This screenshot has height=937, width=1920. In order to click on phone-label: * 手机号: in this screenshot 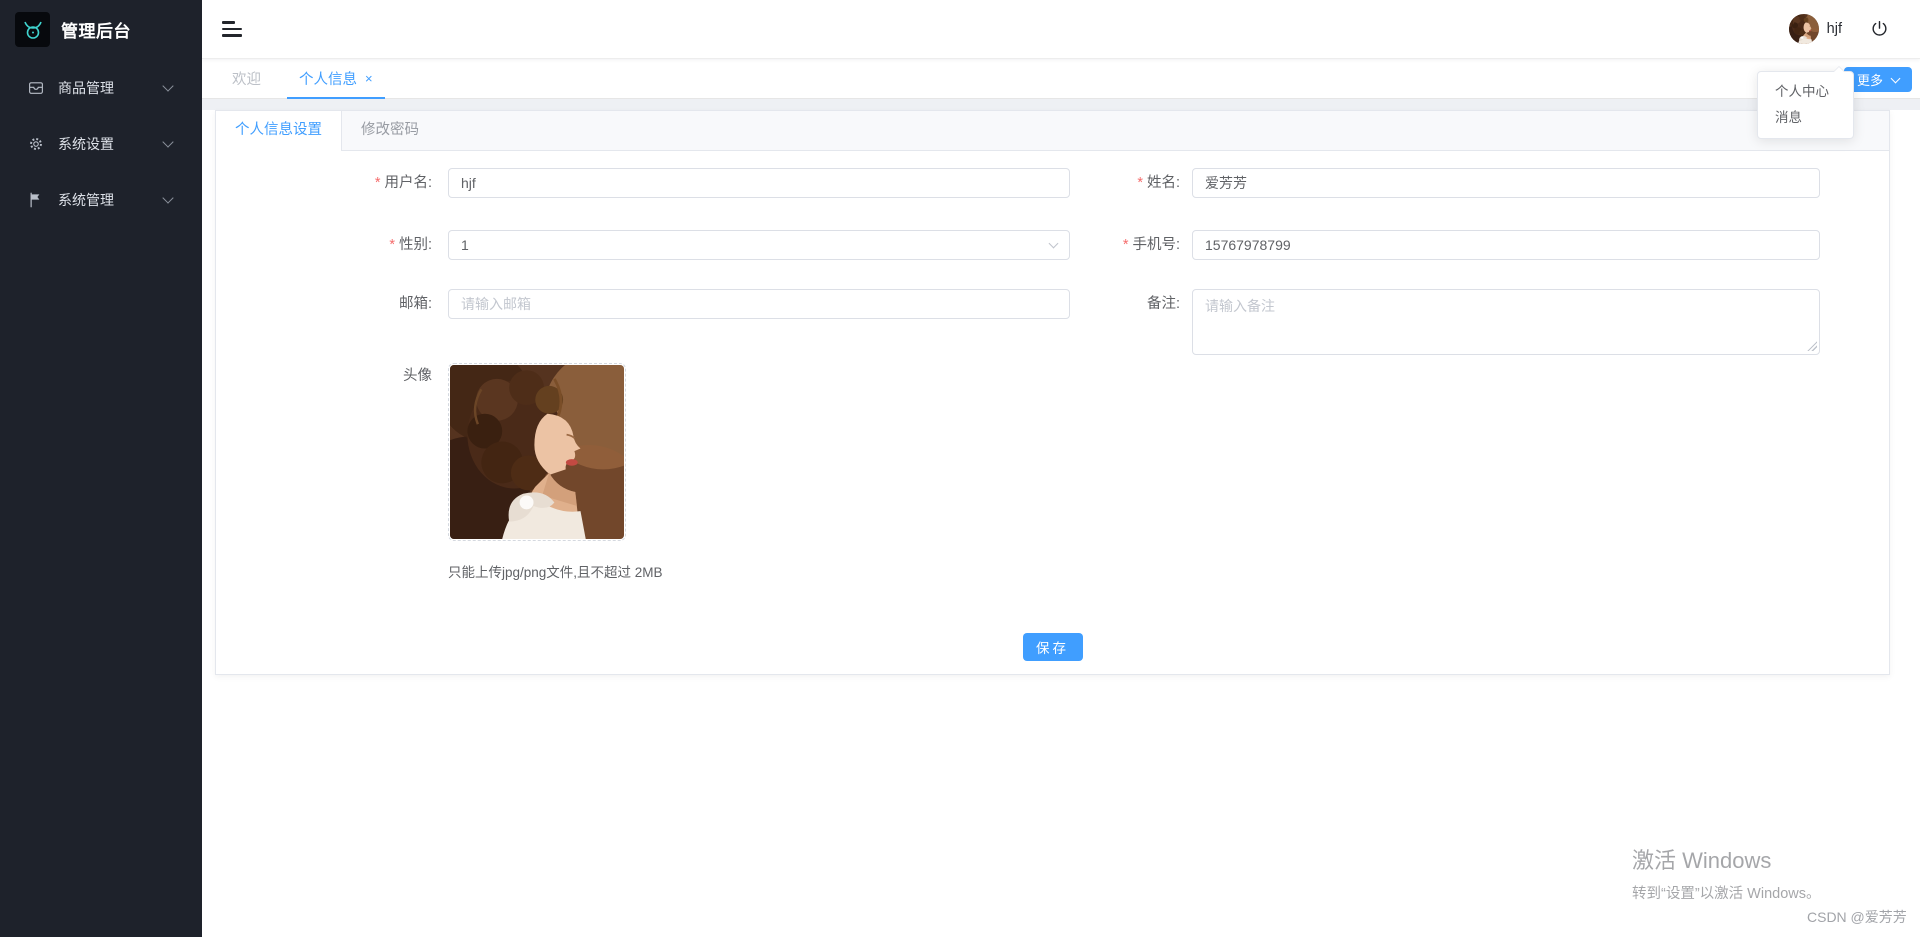, I will do `click(1151, 245)`.